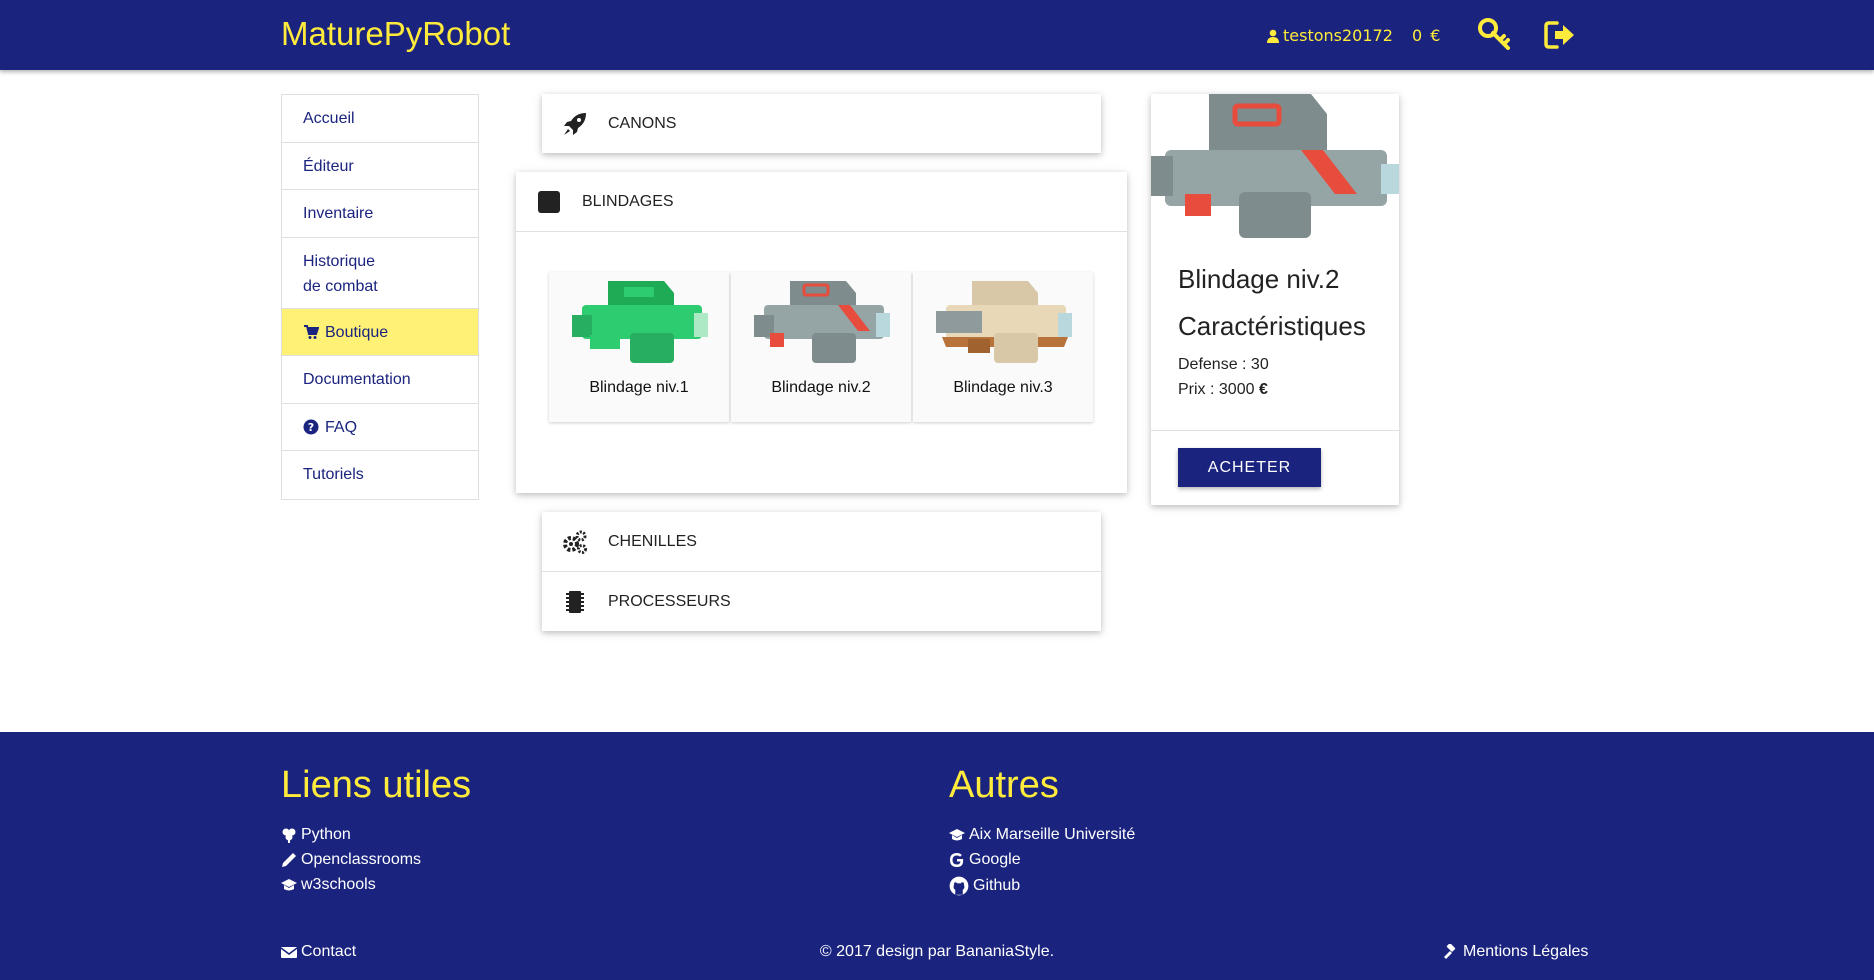 The width and height of the screenshot is (1874, 980). I want to click on category-header-chenilles: CHENILLES, so click(821, 541).